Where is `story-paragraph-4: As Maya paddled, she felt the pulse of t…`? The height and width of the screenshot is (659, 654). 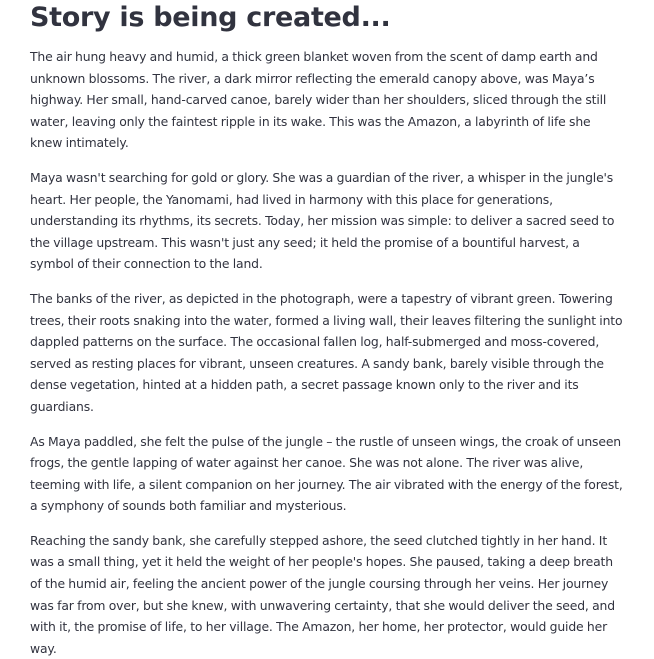 story-paragraph-4: As Maya paddled, she felt the pulse of t… is located at coordinates (326, 473).